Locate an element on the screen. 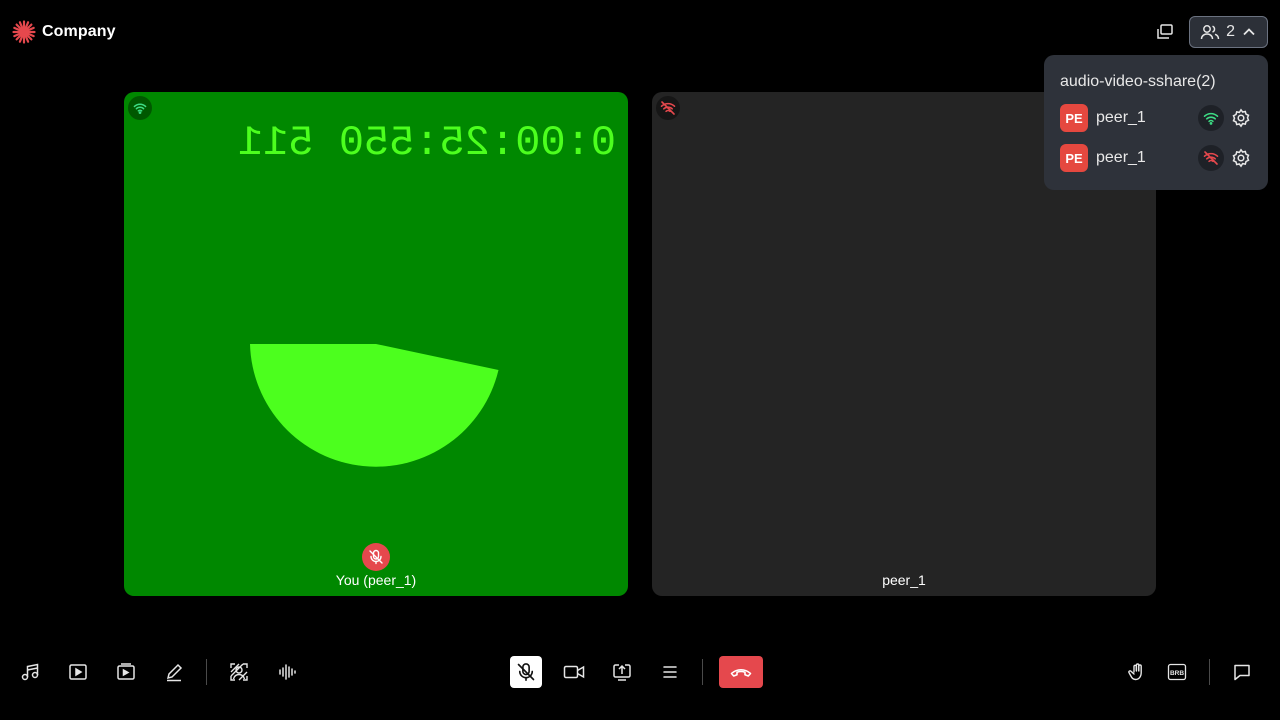 The height and width of the screenshot is (720, 1280). screen-share-button is located at coordinates (622, 672).